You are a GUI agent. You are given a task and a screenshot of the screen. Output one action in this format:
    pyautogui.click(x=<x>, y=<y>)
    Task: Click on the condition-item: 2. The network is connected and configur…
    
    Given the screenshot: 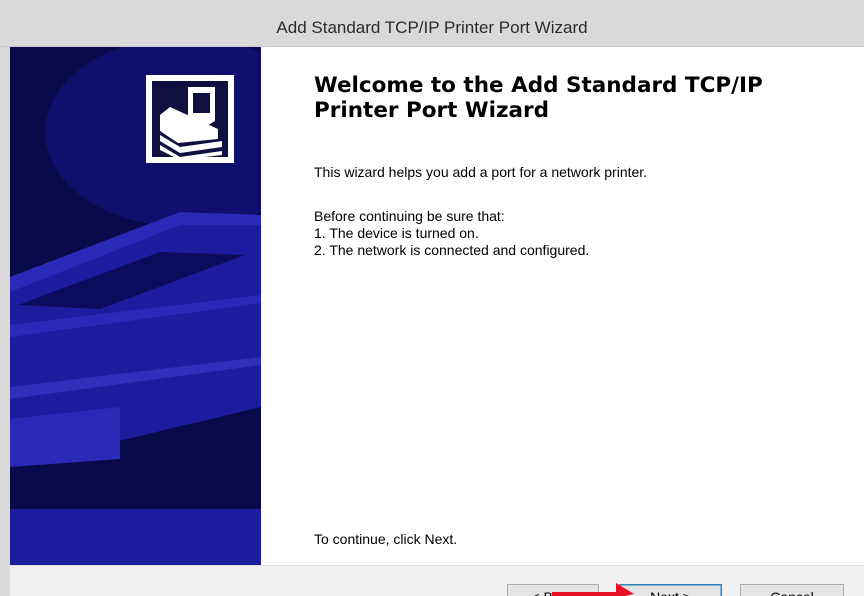 What is the action you would take?
    pyautogui.click(x=452, y=250)
    